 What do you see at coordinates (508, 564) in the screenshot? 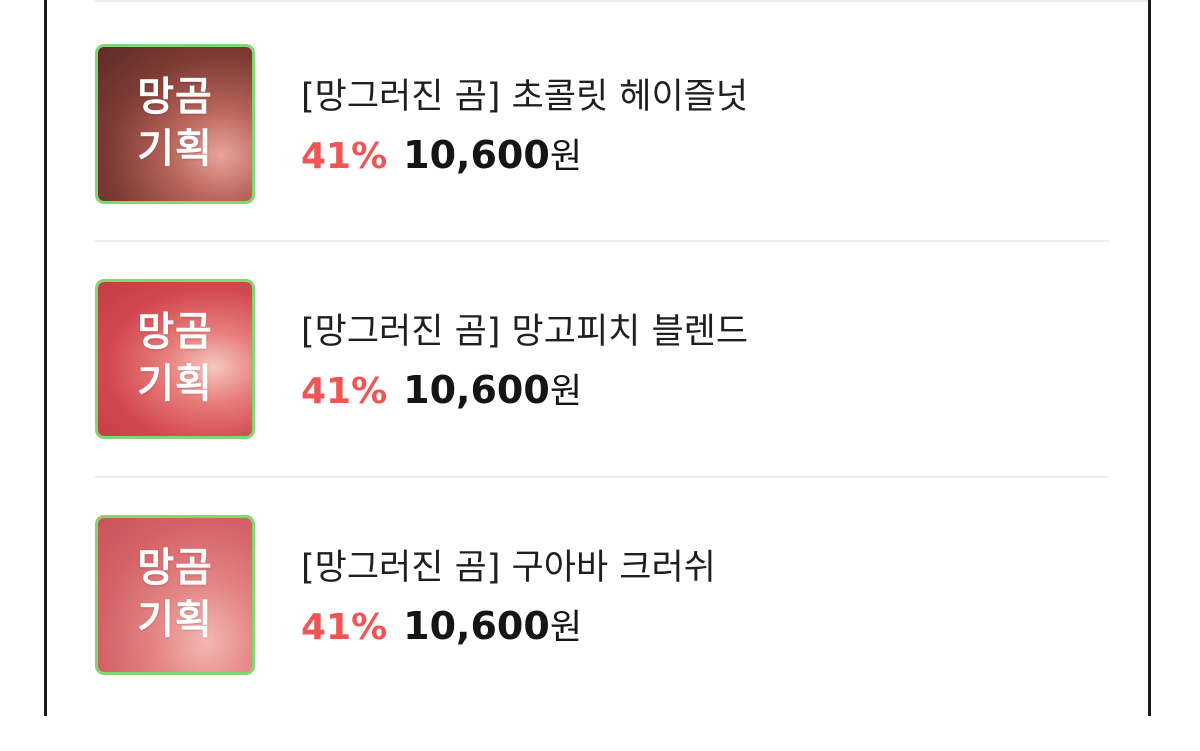
I see `product-title: [망그러진 곰] 구아바 크러쉬` at bounding box center [508, 564].